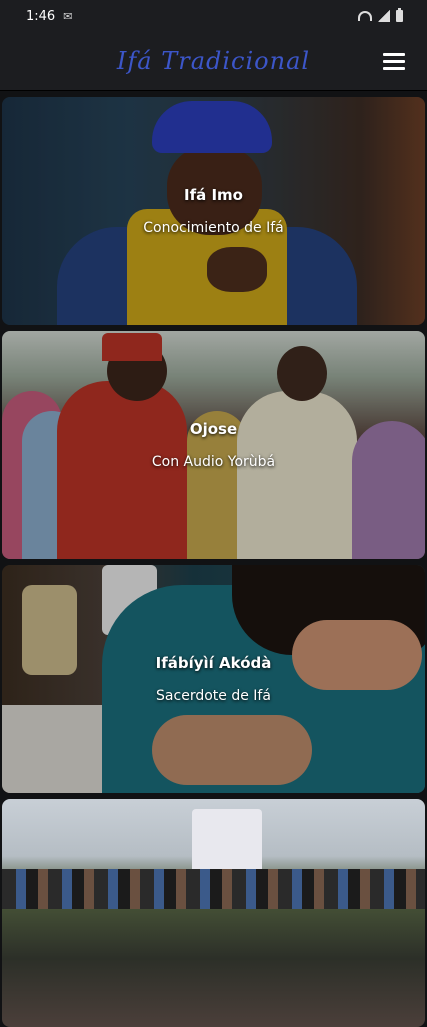 This screenshot has width=427, height=1027. What do you see at coordinates (399, 15) in the screenshot?
I see `battery-icon` at bounding box center [399, 15].